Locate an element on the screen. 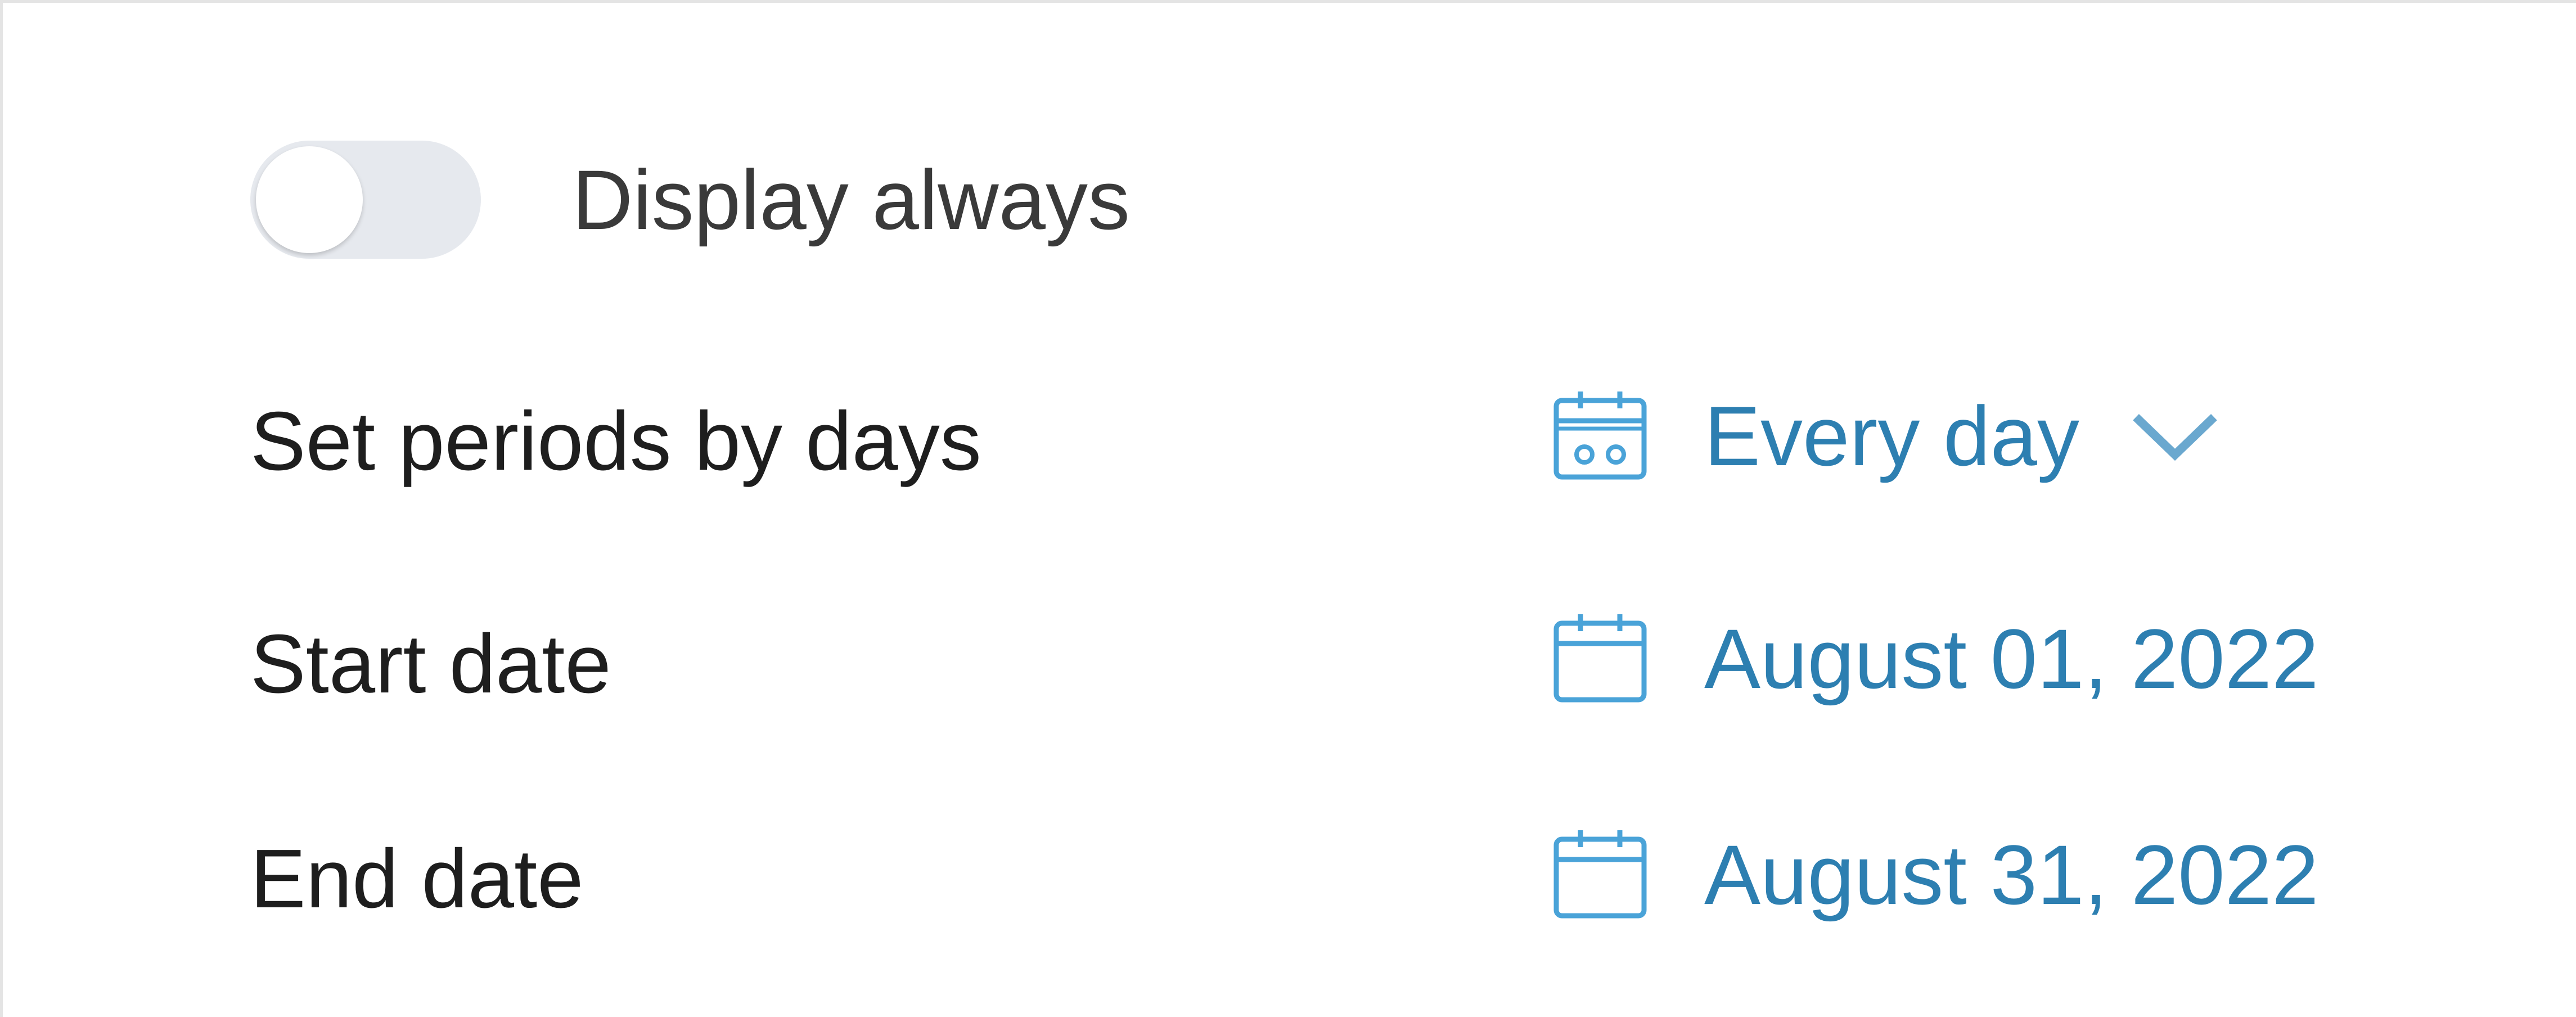 Image resolution: width=2576 pixels, height=1017 pixels. end-date-label: End date is located at coordinates (417, 878).